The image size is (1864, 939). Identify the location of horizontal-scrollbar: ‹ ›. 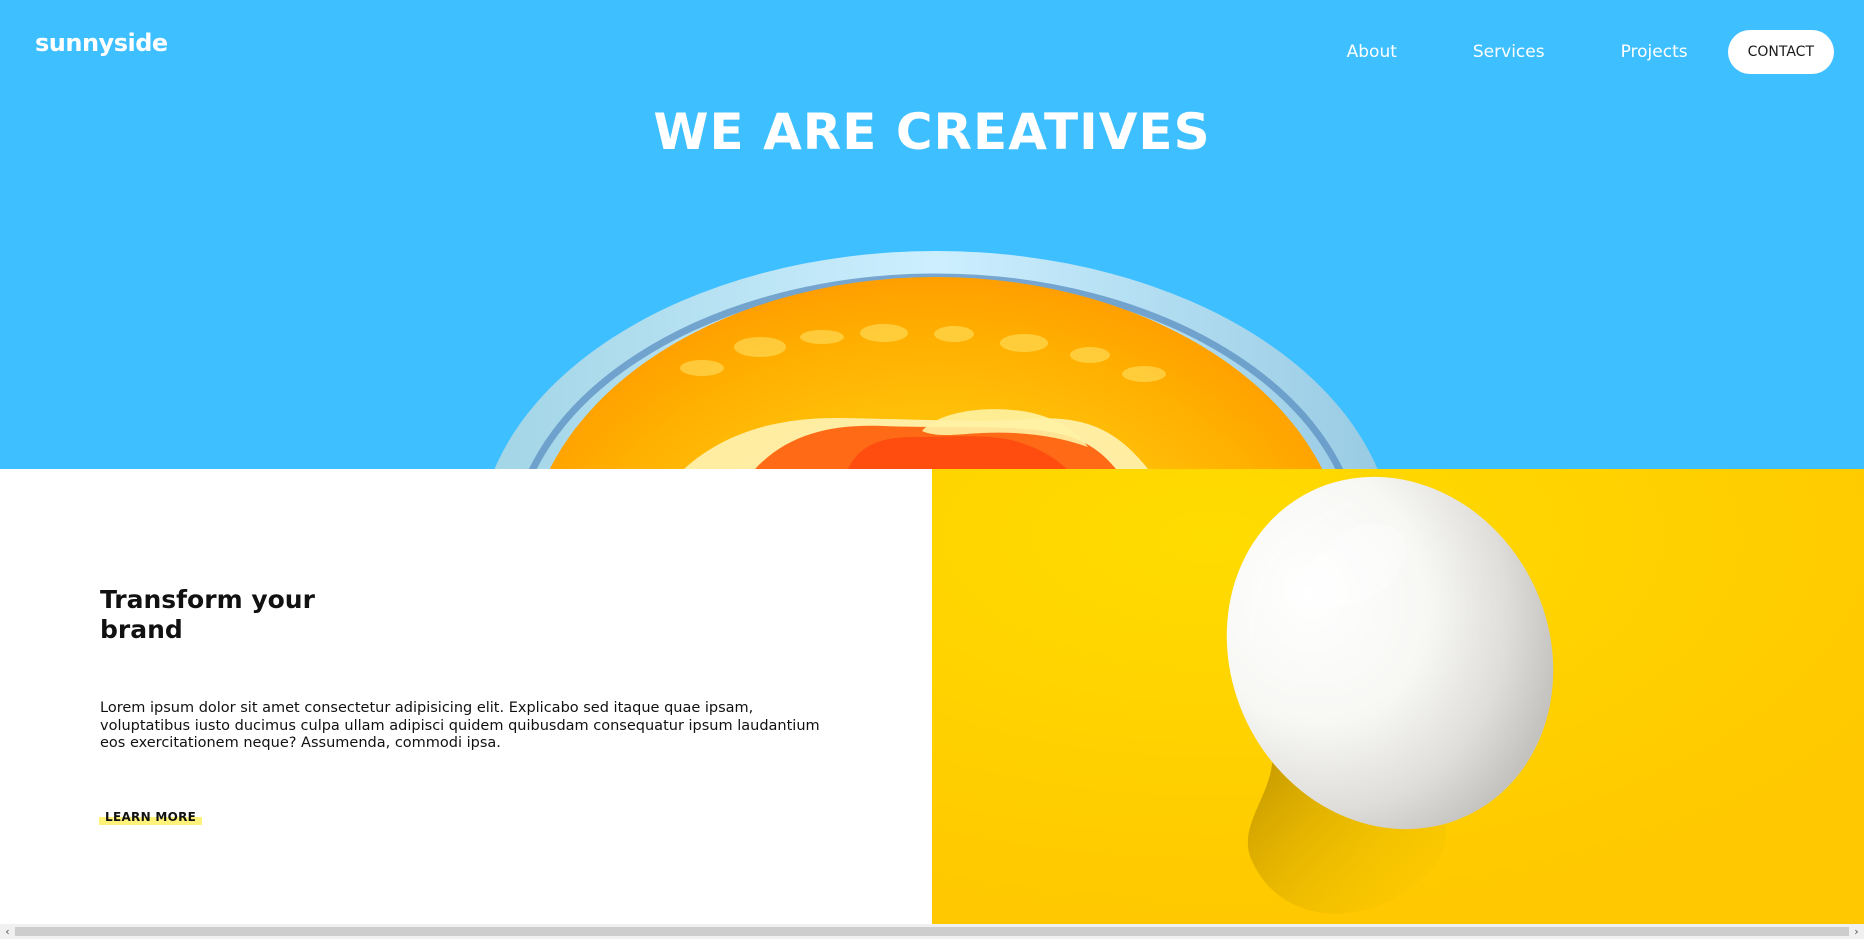
(932, 931).